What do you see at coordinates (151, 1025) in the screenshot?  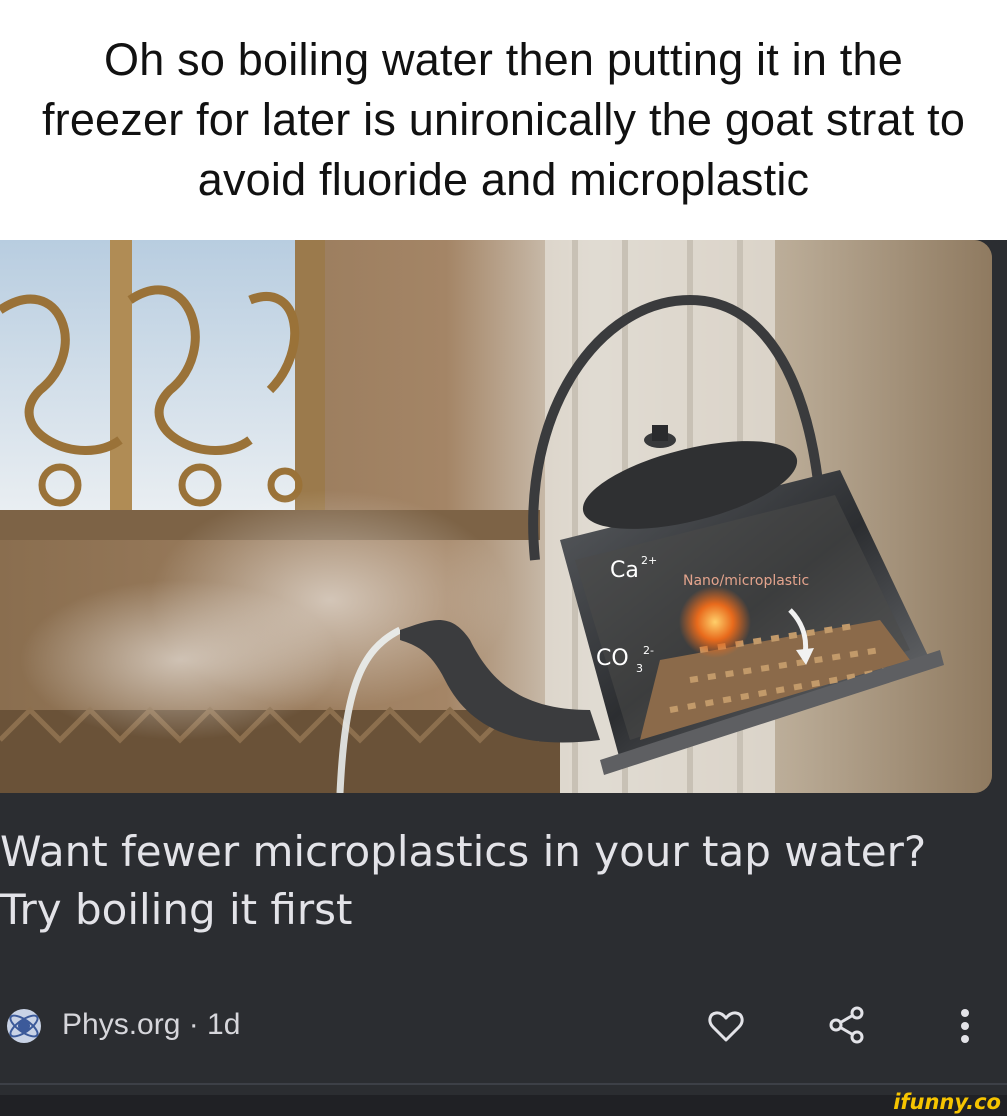 I see `article-source: Phys.org · 1d` at bounding box center [151, 1025].